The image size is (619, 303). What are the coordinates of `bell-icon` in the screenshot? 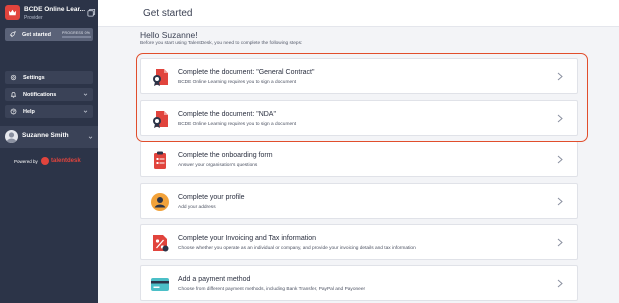 It's located at (13, 95).